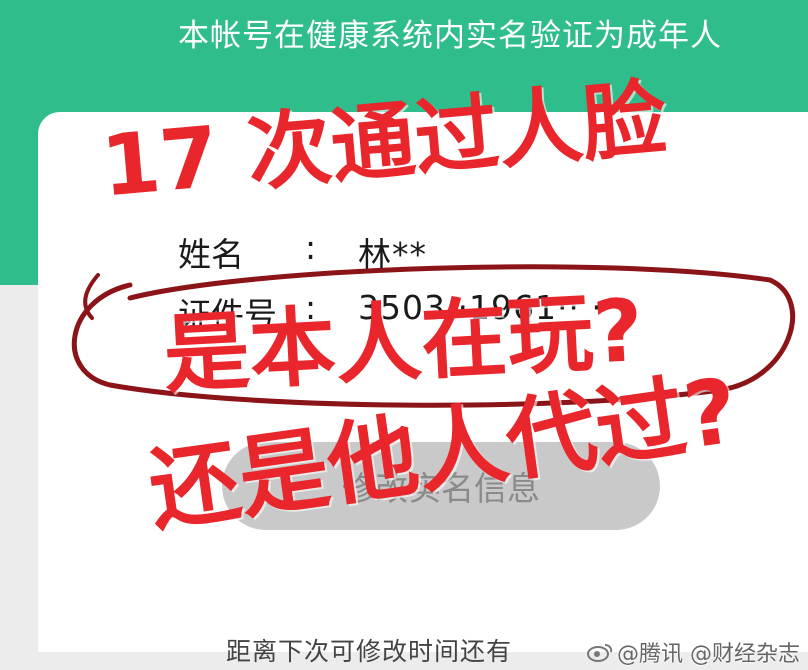  Describe the element at coordinates (600, 653) in the screenshot. I see `weibo-icon` at that location.